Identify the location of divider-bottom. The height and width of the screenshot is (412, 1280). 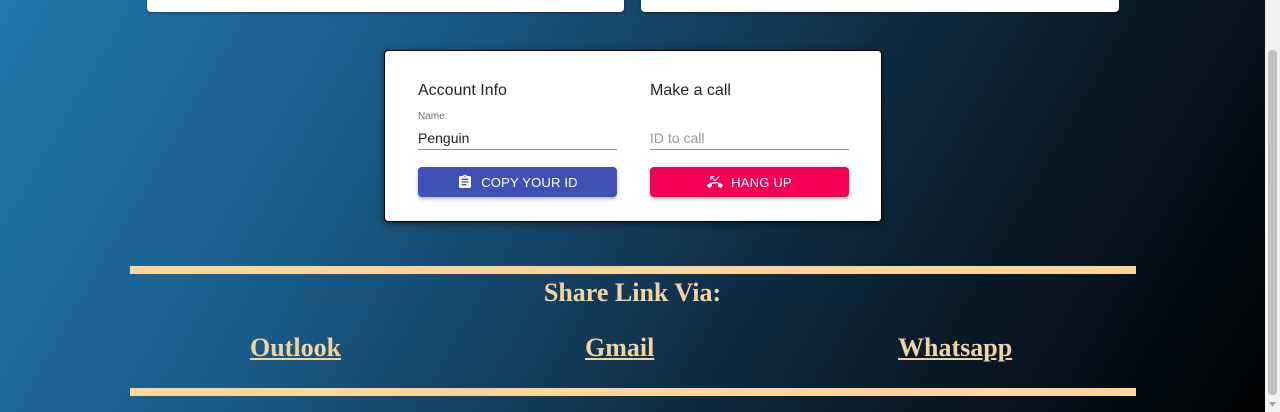
(633, 392).